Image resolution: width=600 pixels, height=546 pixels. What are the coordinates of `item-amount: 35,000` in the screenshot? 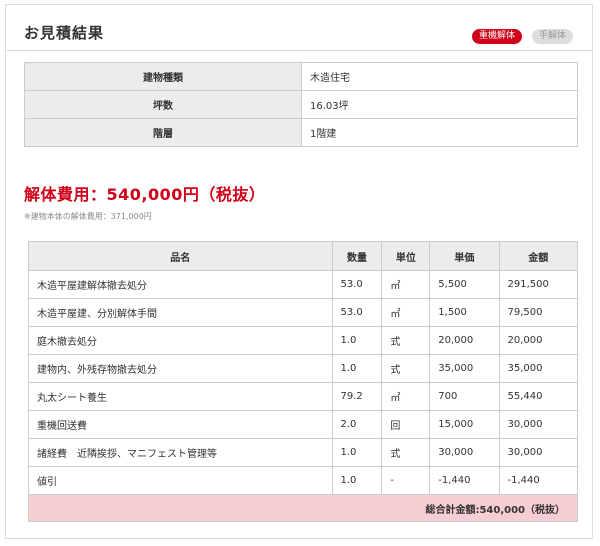 It's located at (538, 368).